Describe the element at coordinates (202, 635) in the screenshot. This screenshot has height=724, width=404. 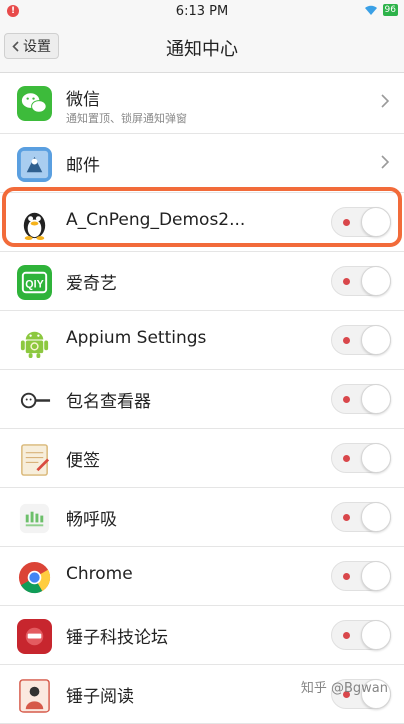
I see `app-row-smartisan-forum: 锤子科技论坛` at that location.